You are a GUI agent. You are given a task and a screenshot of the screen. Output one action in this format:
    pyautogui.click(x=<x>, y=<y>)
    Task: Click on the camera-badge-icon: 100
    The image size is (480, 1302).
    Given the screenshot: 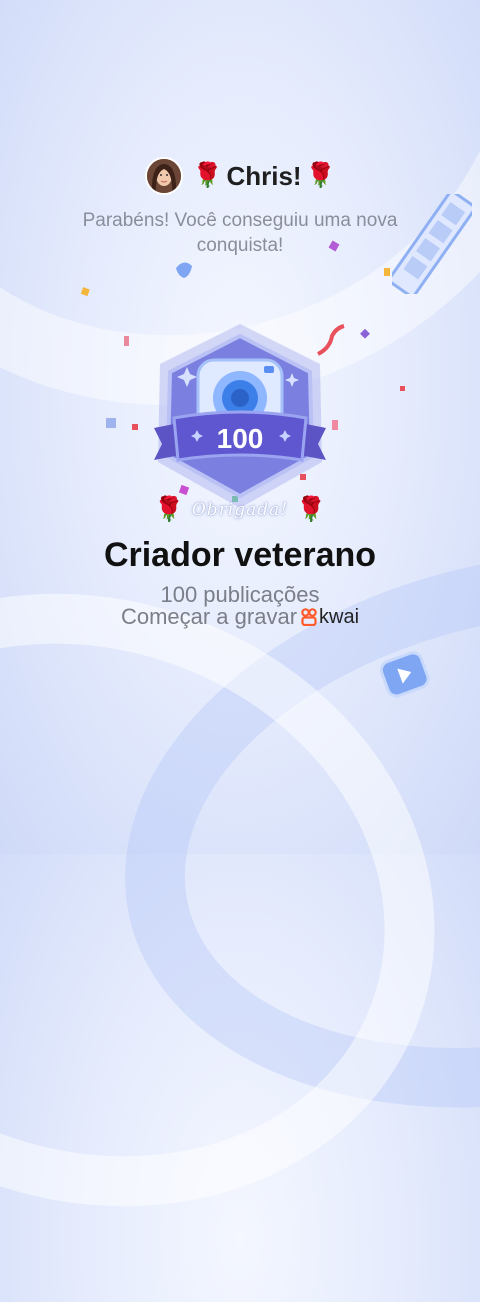 What is the action you would take?
    pyautogui.click(x=240, y=416)
    